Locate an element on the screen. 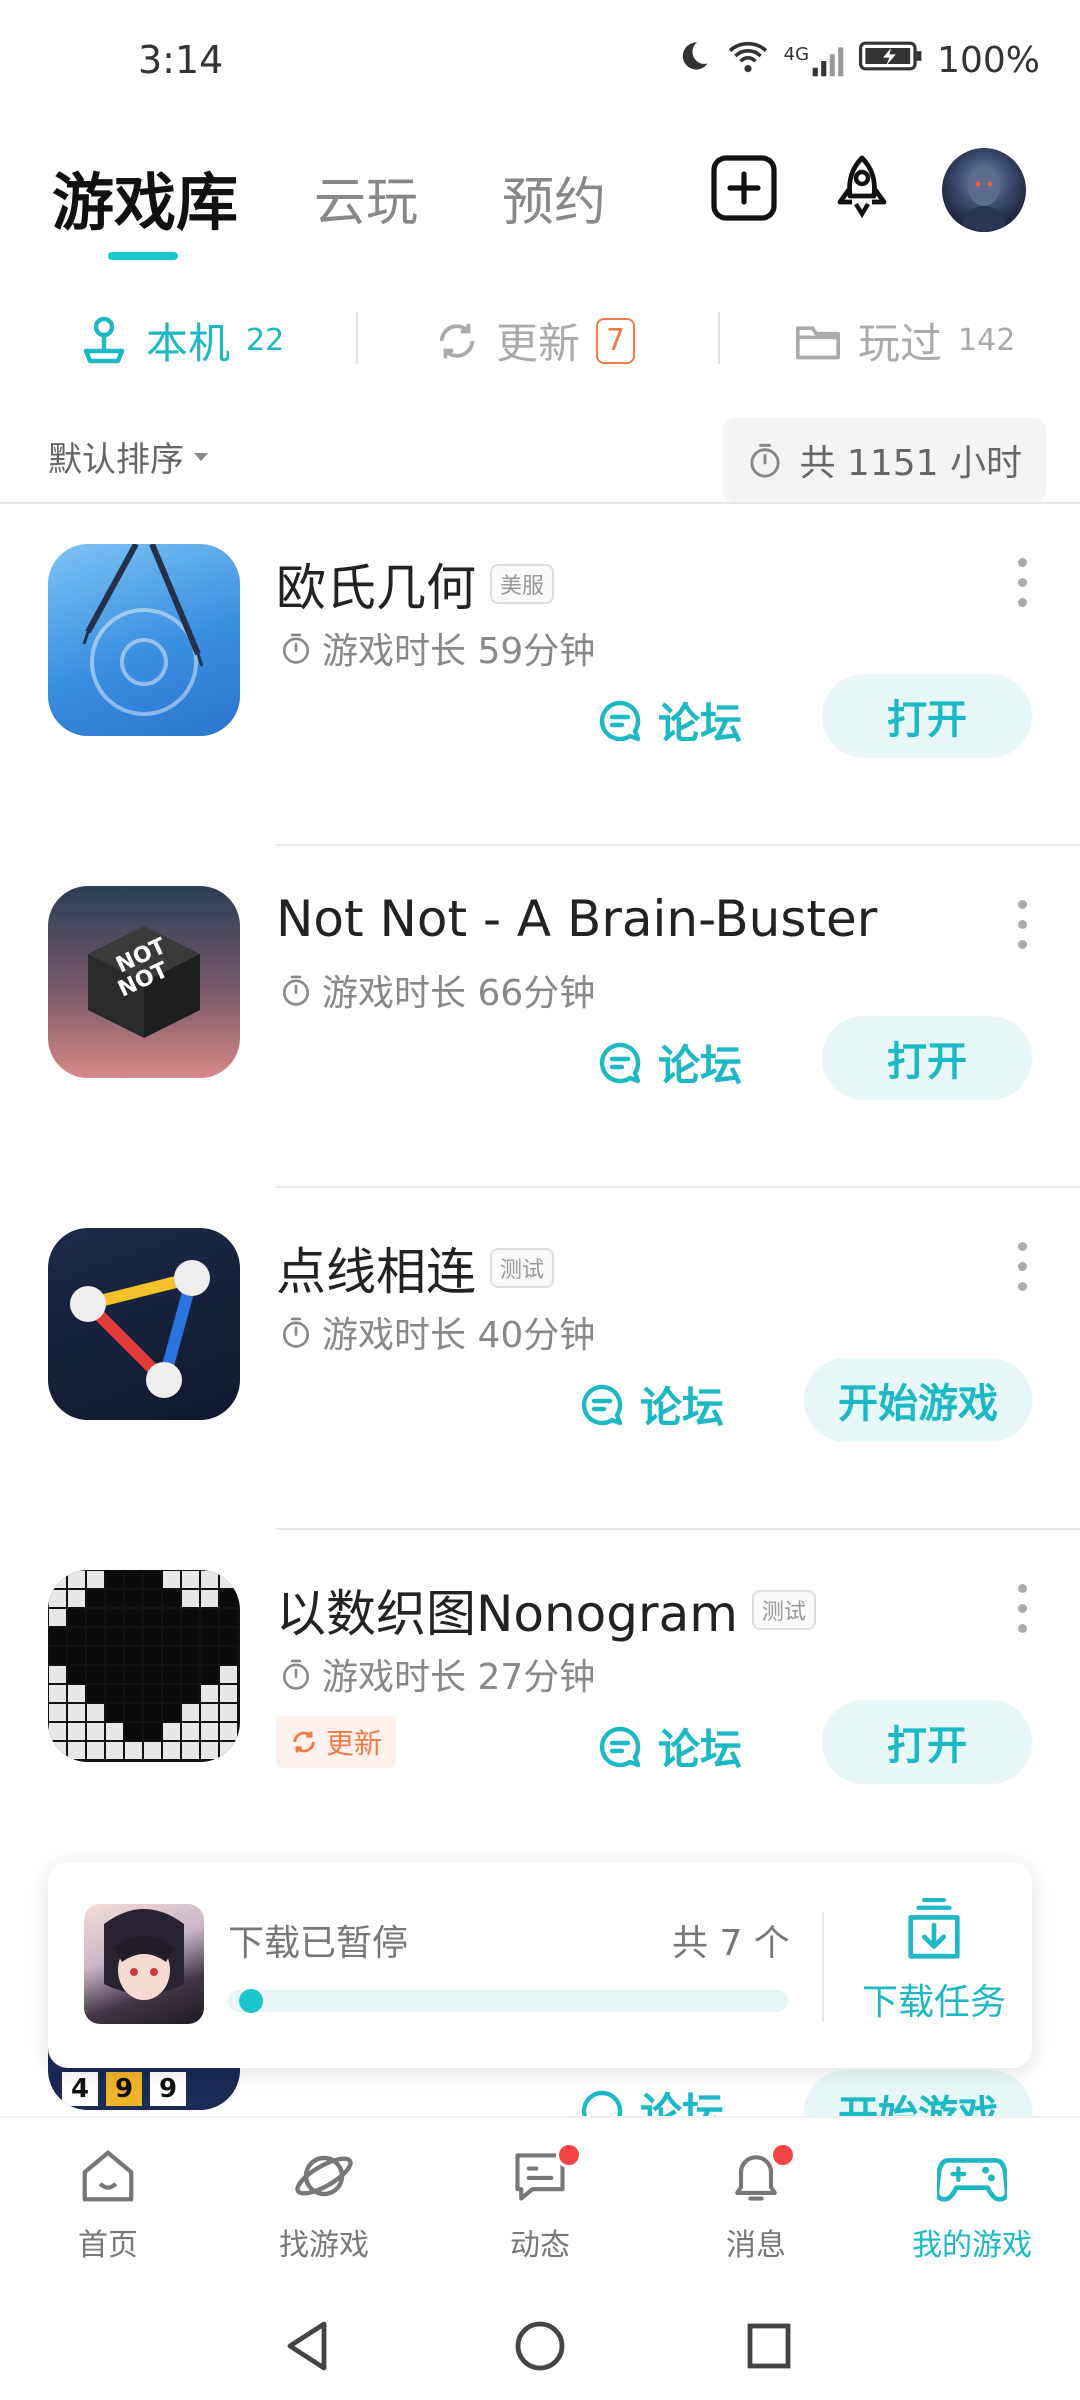  subtab-local: 本机 22 is located at coordinates (181, 340).